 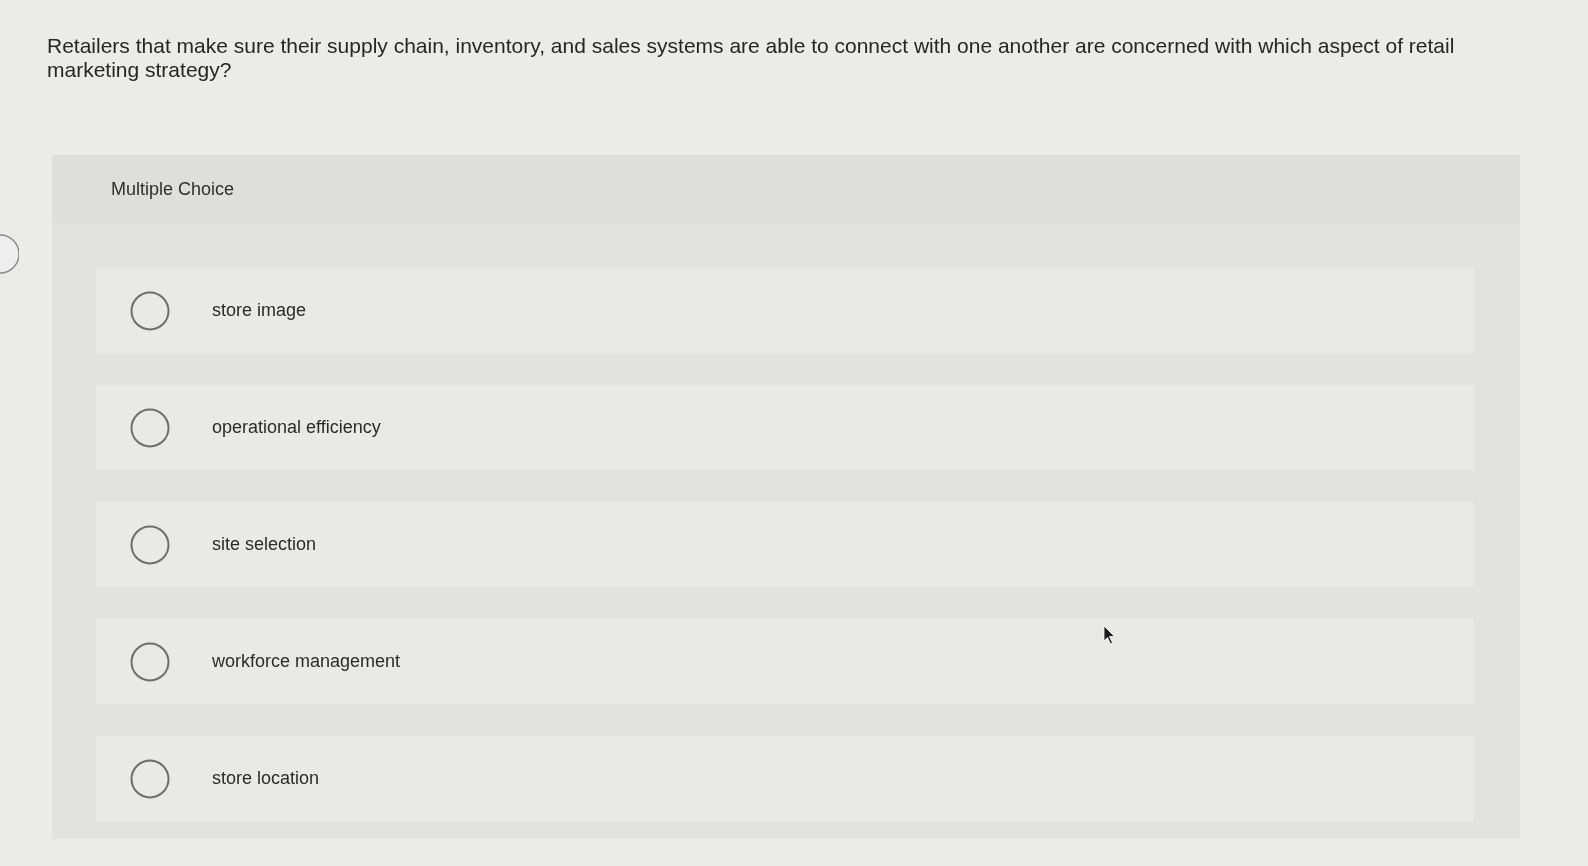 What do you see at coordinates (785, 778) in the screenshot?
I see `answer-option: store location` at bounding box center [785, 778].